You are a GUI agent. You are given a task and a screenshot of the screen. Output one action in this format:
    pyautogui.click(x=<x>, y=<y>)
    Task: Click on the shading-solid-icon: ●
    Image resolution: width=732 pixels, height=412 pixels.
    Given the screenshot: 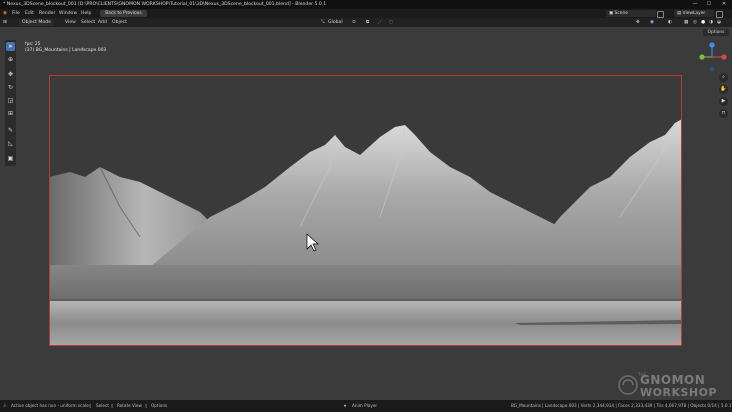 What is the action you would take?
    pyautogui.click(x=703, y=22)
    